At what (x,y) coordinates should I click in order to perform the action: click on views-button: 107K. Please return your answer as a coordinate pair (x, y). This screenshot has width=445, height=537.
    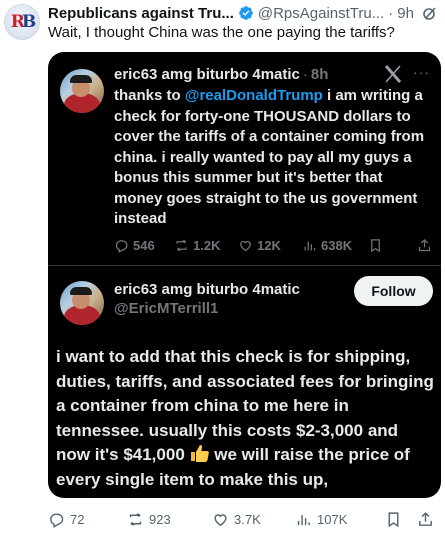
    Looking at the image, I should click on (340, 519).